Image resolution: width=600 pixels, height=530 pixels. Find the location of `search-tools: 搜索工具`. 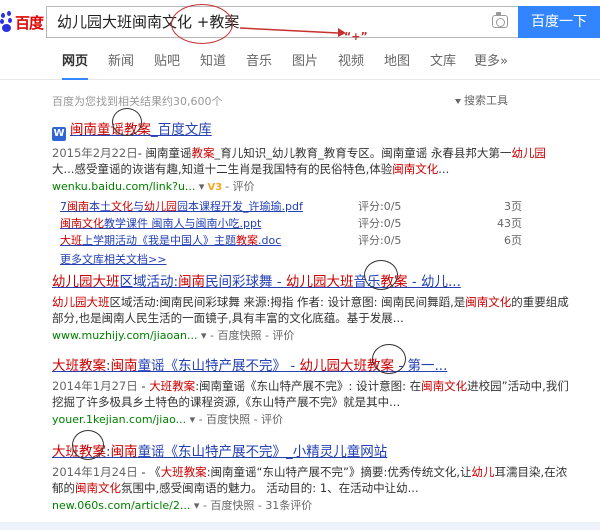

search-tools: 搜索工具 is located at coordinates (481, 100).